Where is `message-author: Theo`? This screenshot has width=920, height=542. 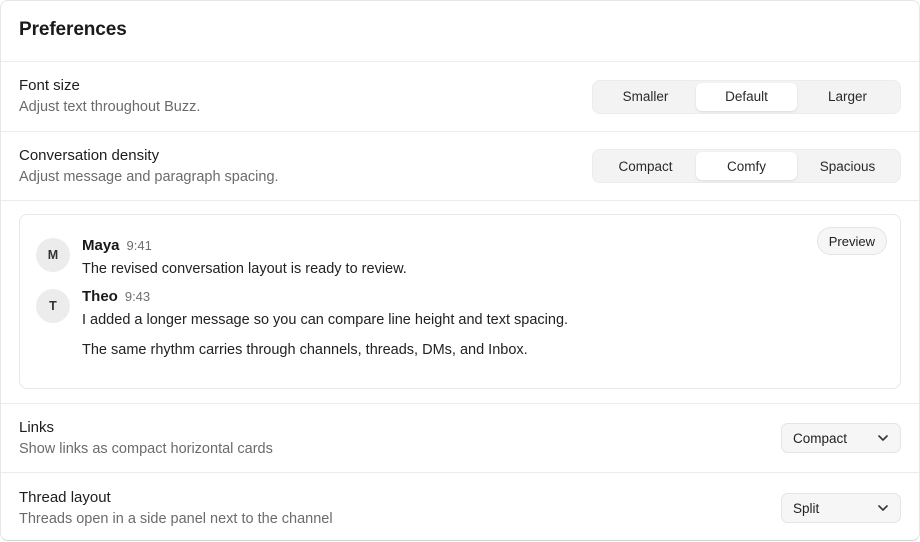
message-author: Theo is located at coordinates (100, 296).